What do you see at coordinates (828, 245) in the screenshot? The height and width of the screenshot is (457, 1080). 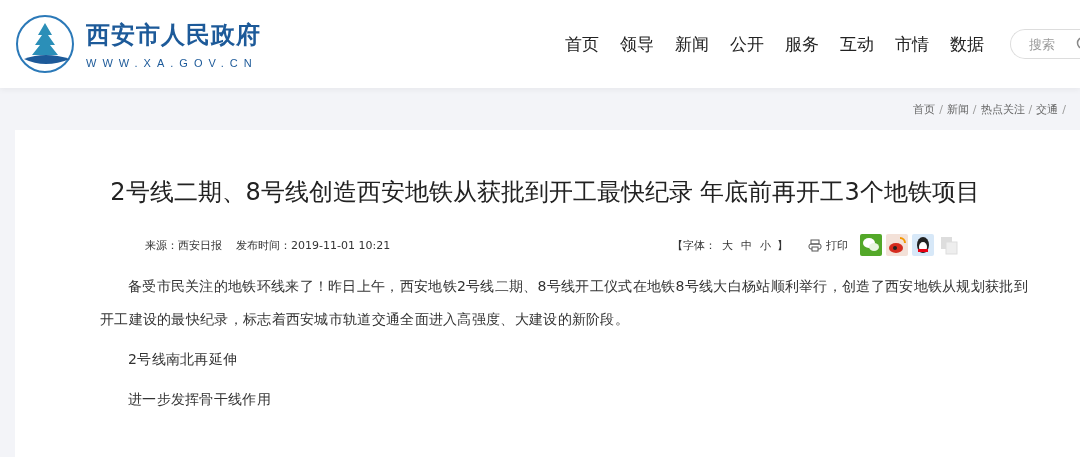 I see `print-button: 打印` at bounding box center [828, 245].